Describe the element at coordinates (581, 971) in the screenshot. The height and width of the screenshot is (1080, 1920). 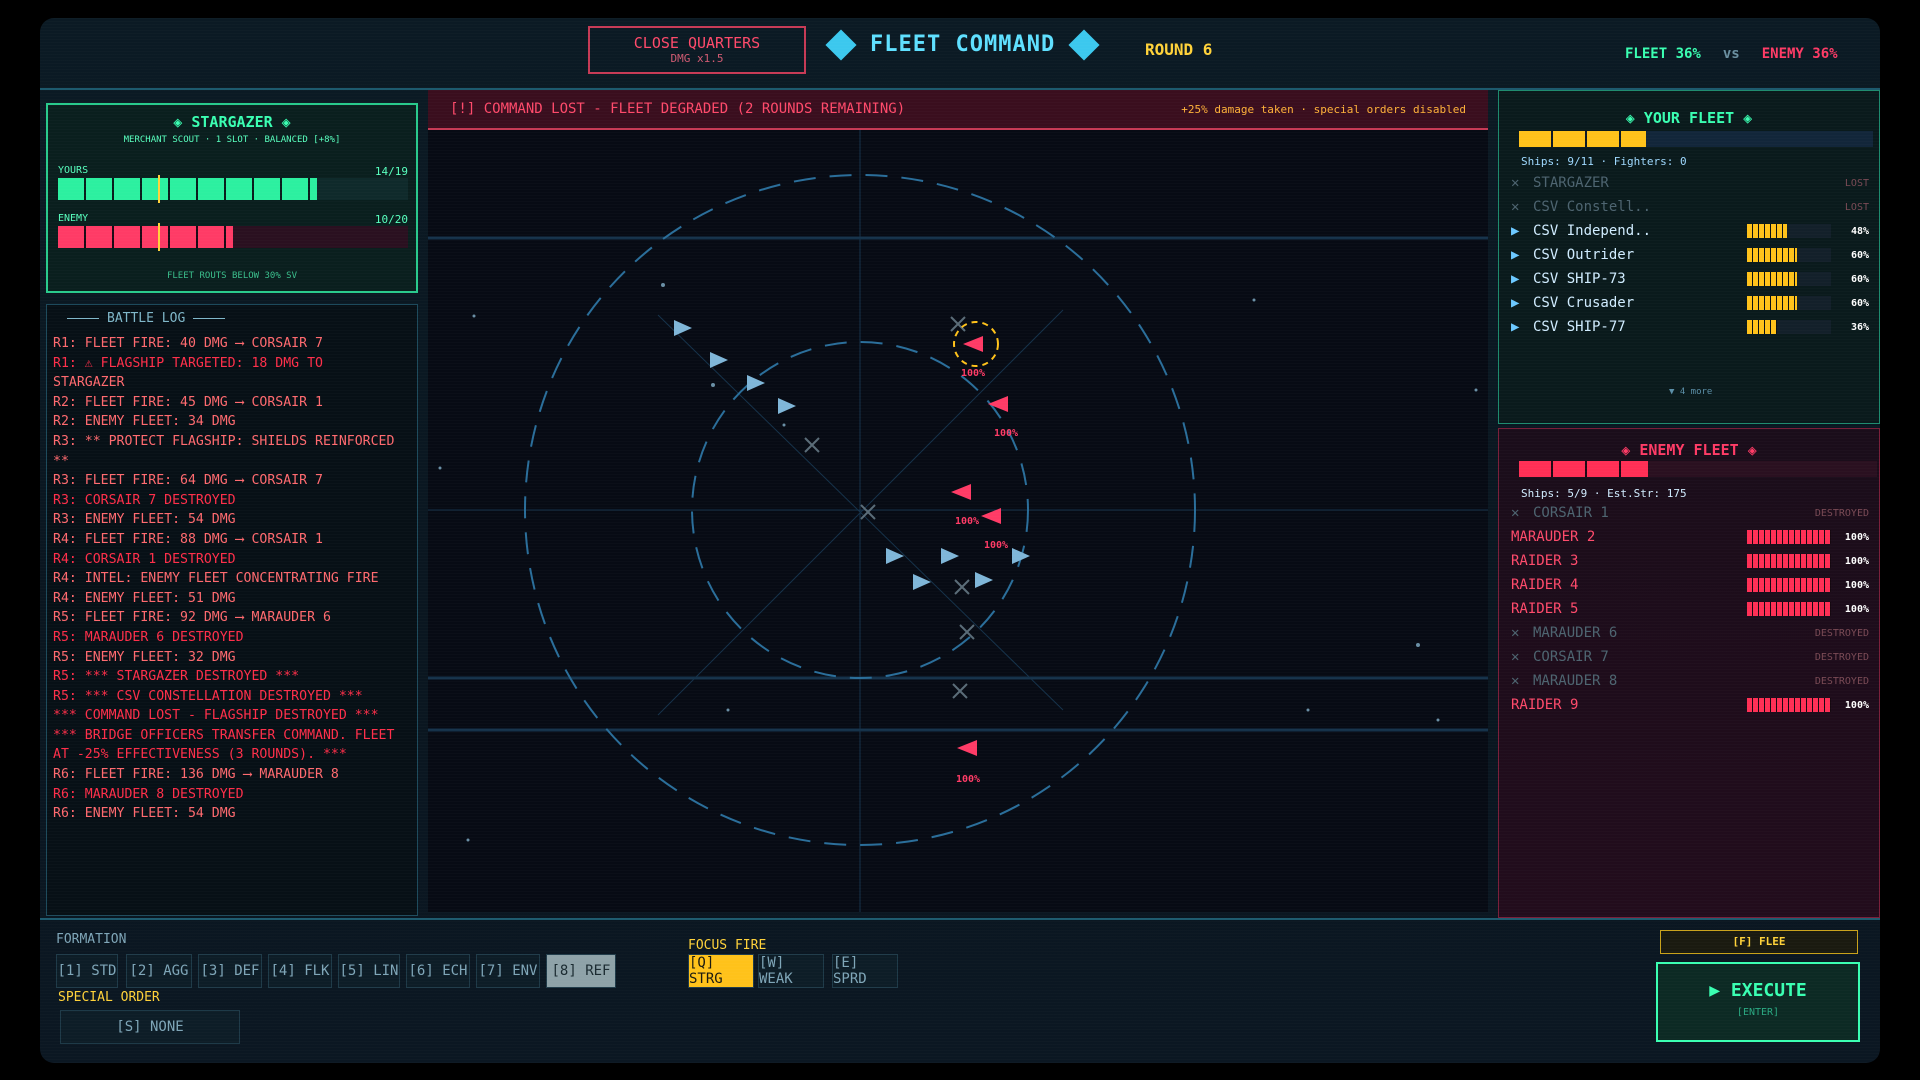
I see `formation-button: [8] REF` at that location.